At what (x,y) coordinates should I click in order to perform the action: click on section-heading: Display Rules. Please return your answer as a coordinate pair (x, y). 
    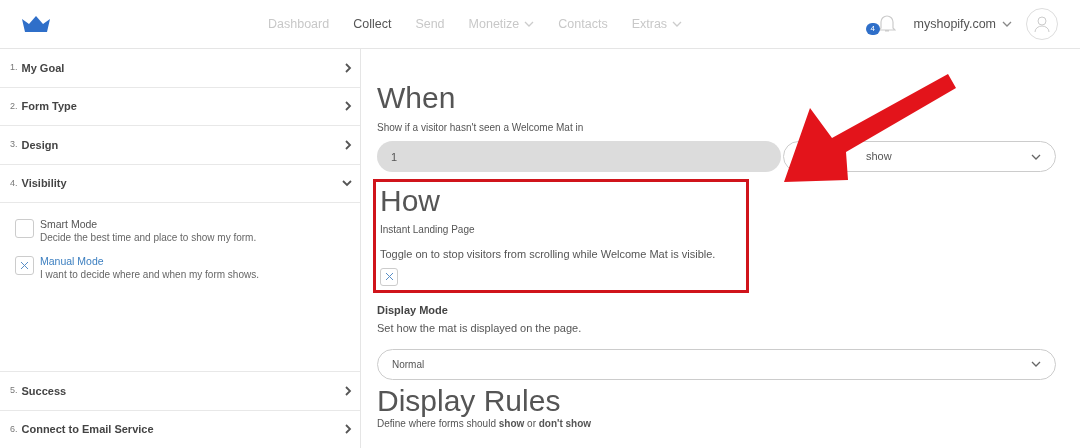
    Looking at the image, I should click on (469, 400).